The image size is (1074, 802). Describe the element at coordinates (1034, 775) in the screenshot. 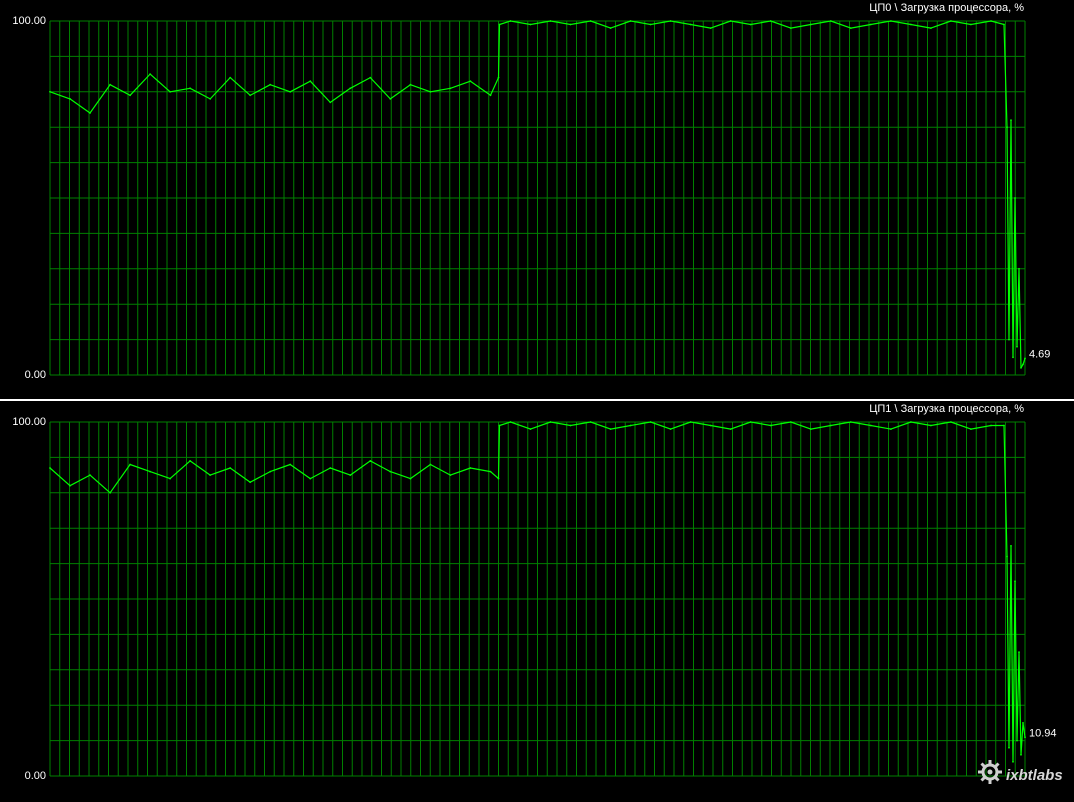

I see `watermark-text: ixbtlabs` at that location.